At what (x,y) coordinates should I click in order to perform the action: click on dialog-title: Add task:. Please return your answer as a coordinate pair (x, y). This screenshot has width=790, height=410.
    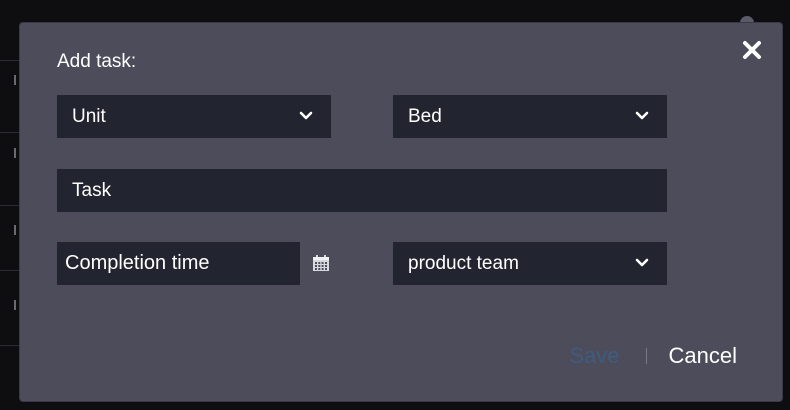
    Looking at the image, I should click on (97, 61).